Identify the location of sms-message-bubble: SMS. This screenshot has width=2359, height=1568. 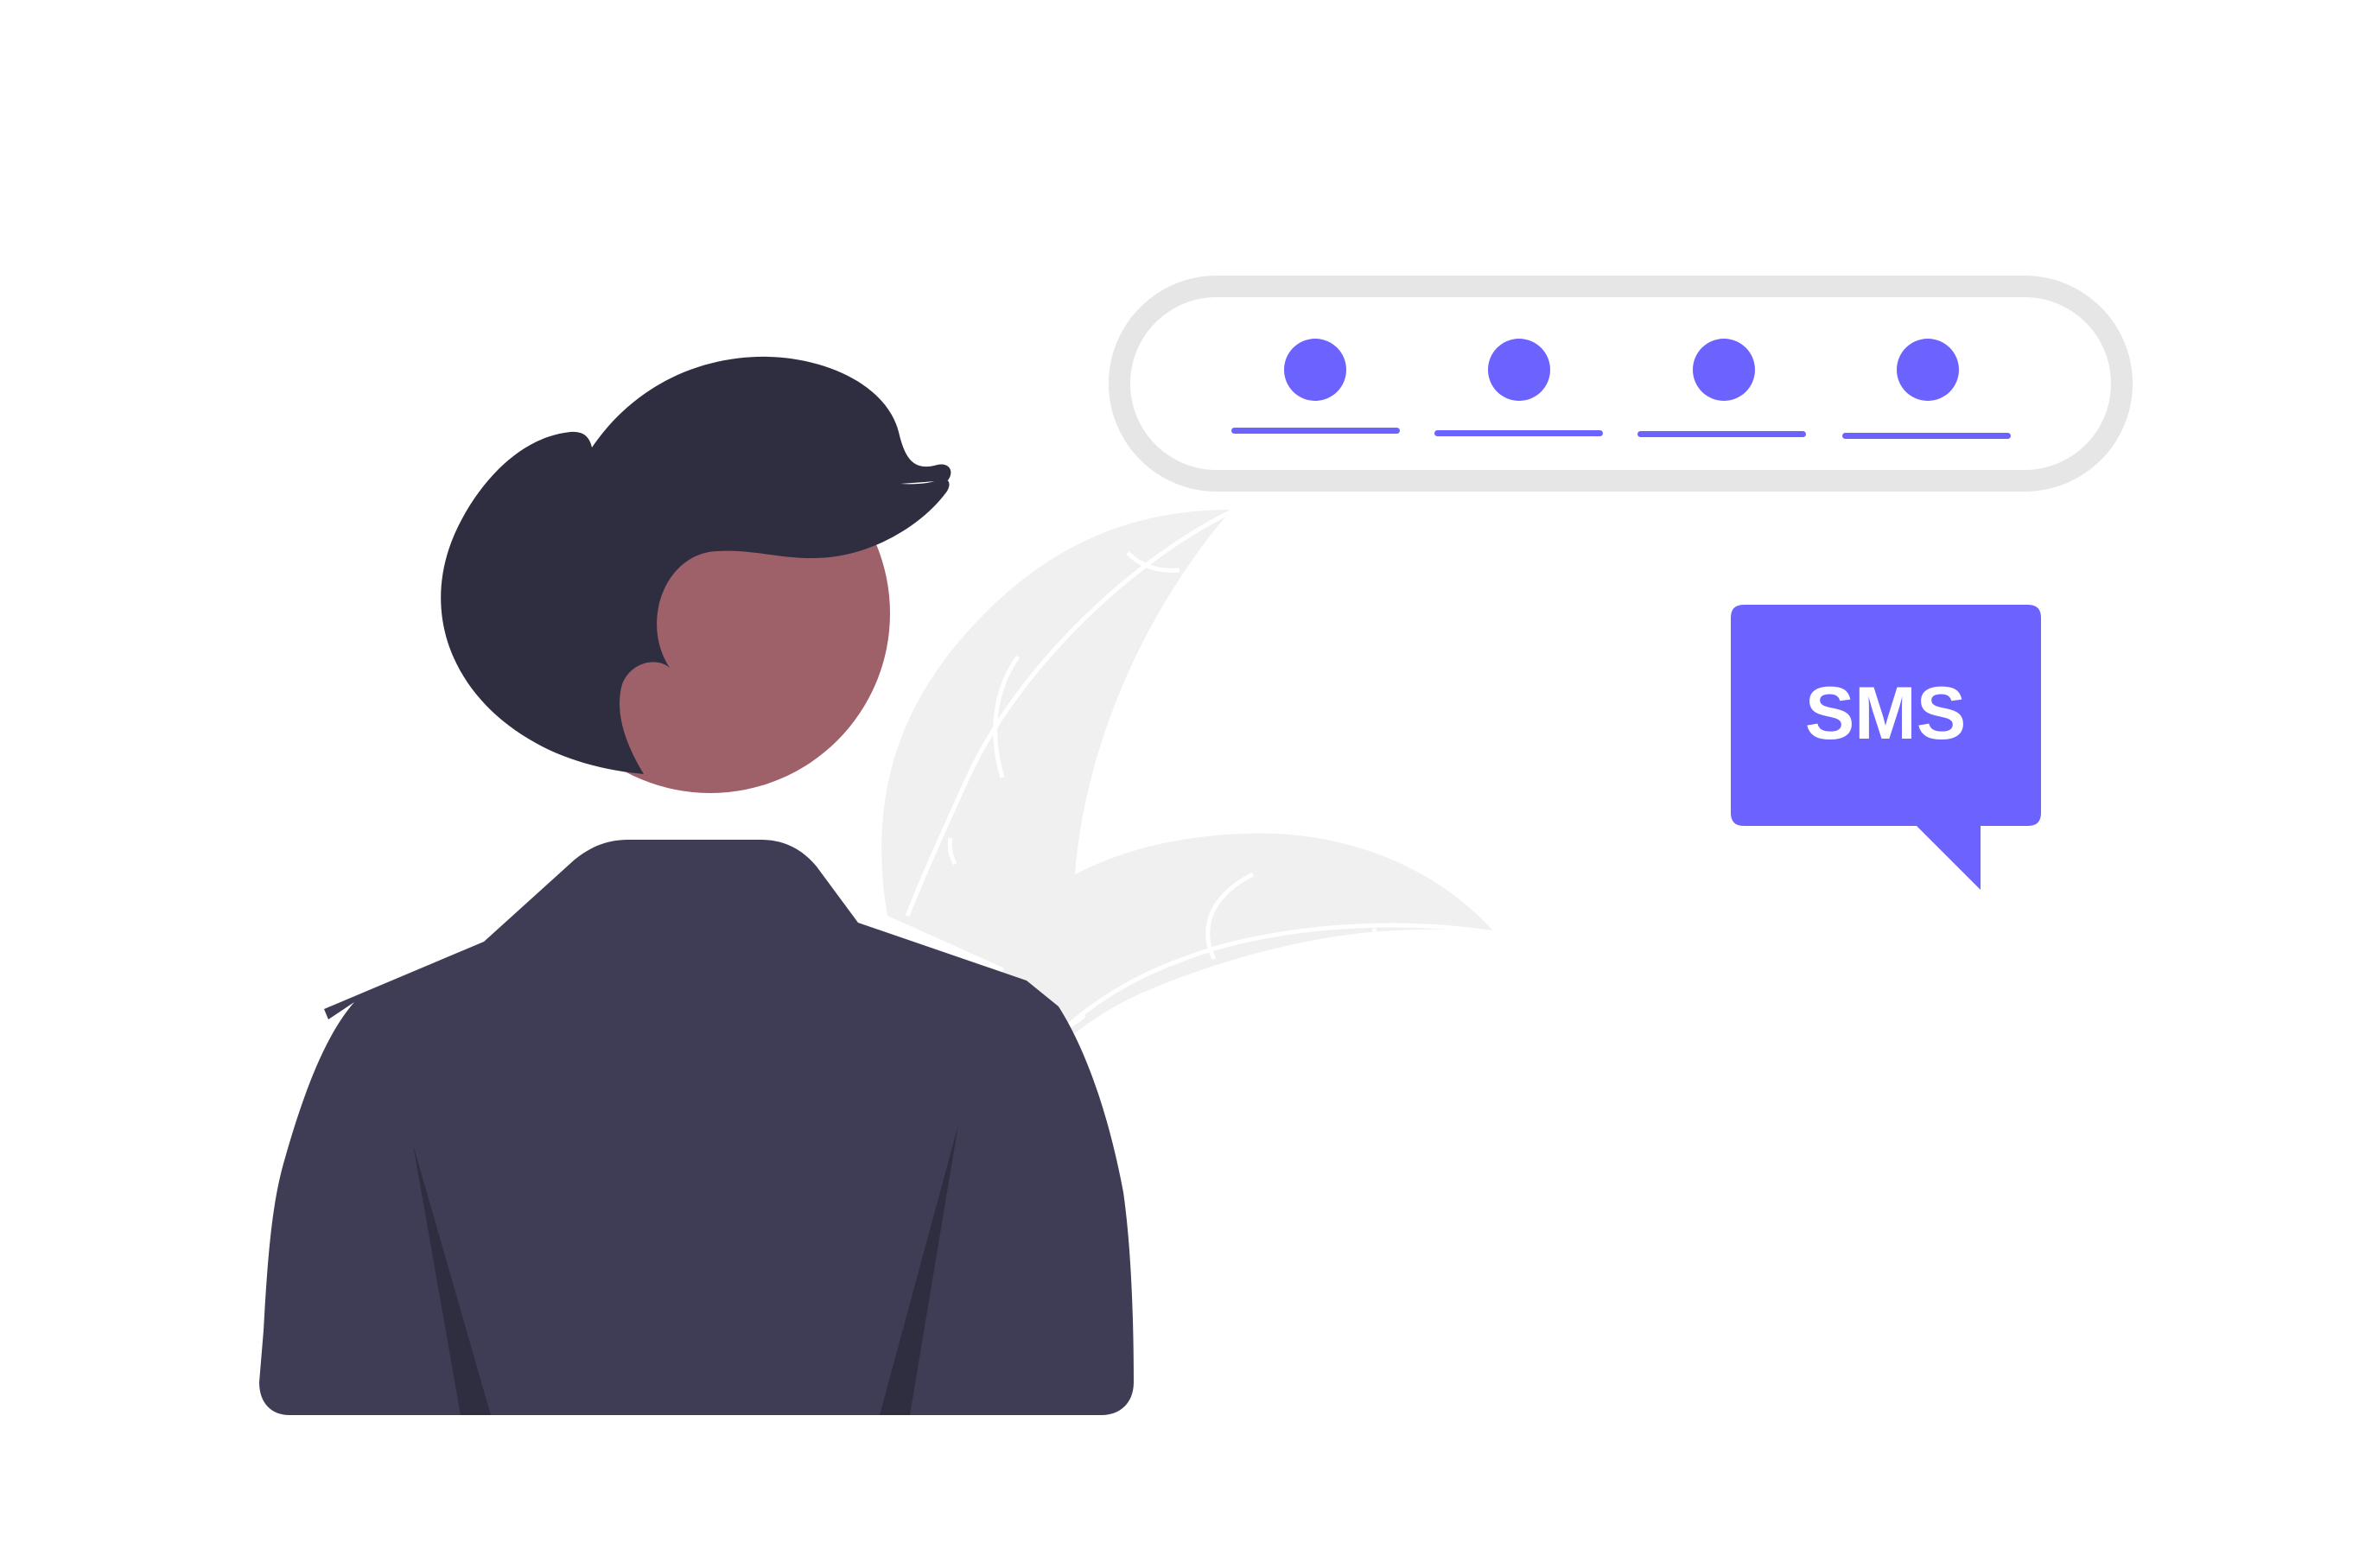
(1886, 747).